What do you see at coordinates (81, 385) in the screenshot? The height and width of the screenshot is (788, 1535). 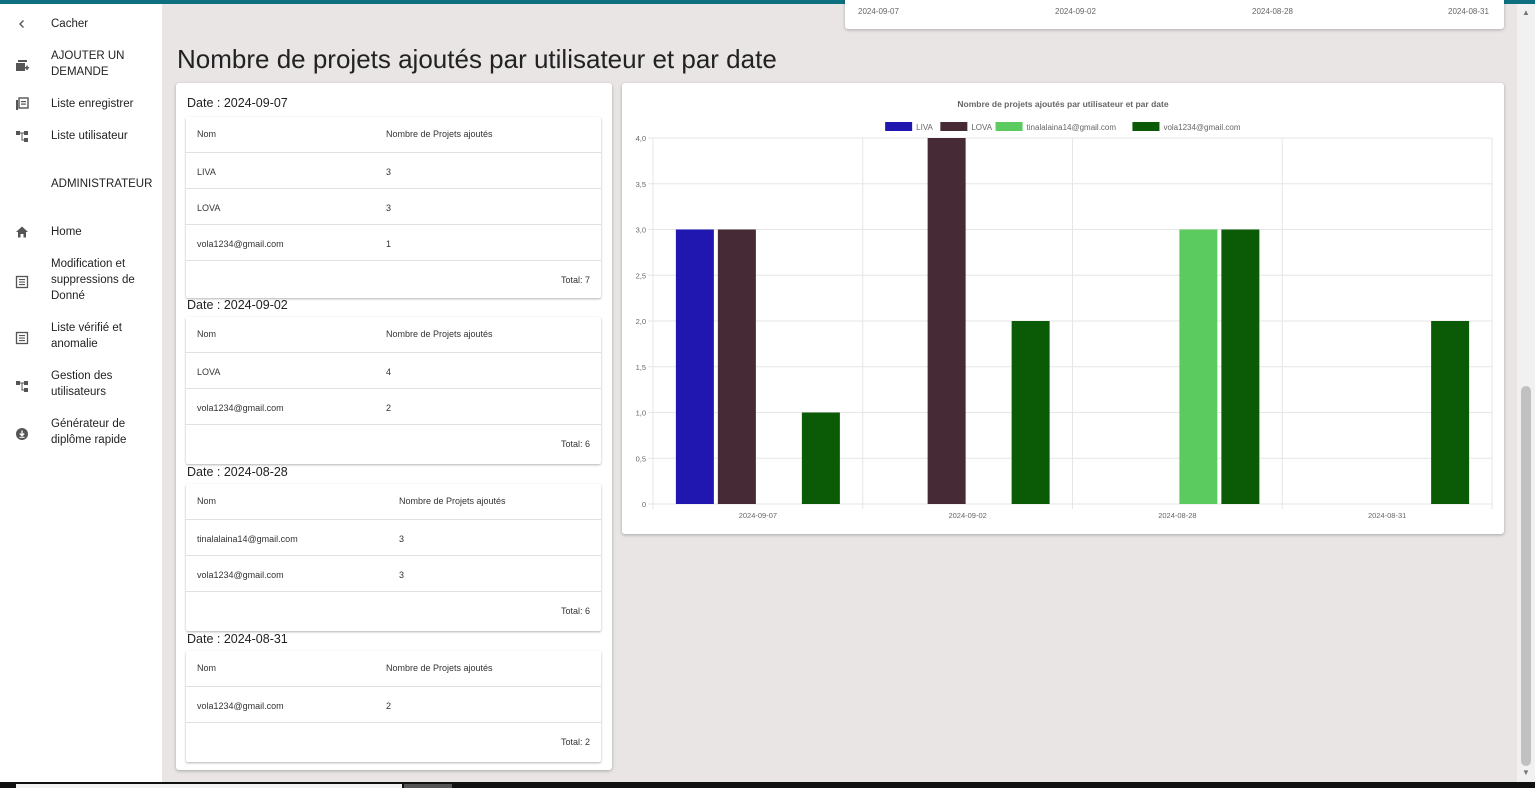 I see `sidebar-item-user-management: Gestion des utilisateurs` at bounding box center [81, 385].